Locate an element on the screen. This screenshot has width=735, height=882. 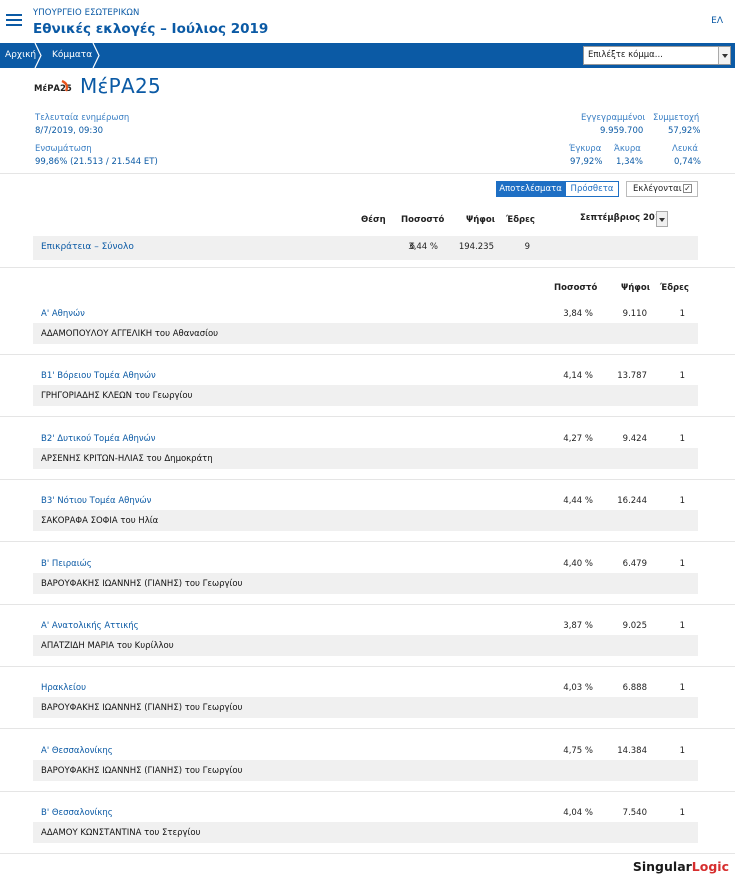
tab-results: Αποτελέσματα is located at coordinates (530, 189).